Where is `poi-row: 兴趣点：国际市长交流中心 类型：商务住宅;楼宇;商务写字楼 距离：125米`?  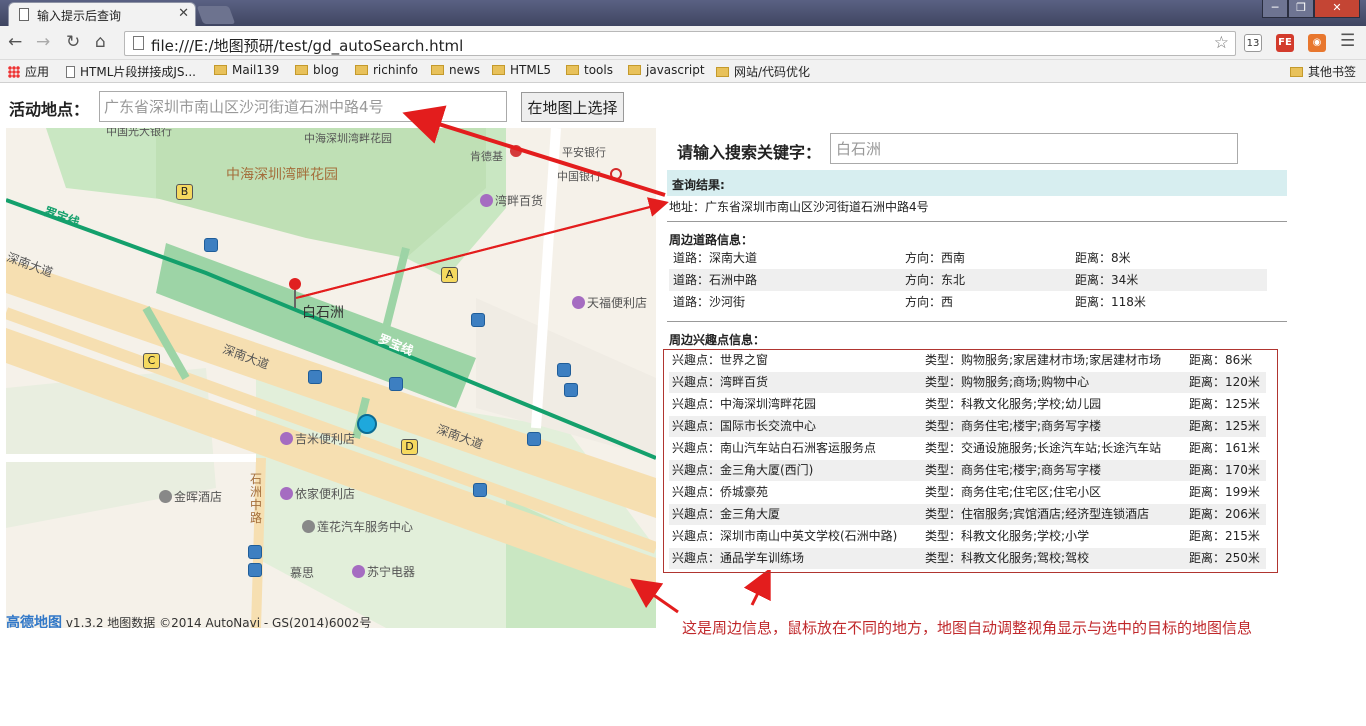
poi-row: 兴趣点：国际市长交流中心 类型：商务住宅;楼宇;商务写字楼 距离：125米 is located at coordinates (967, 427).